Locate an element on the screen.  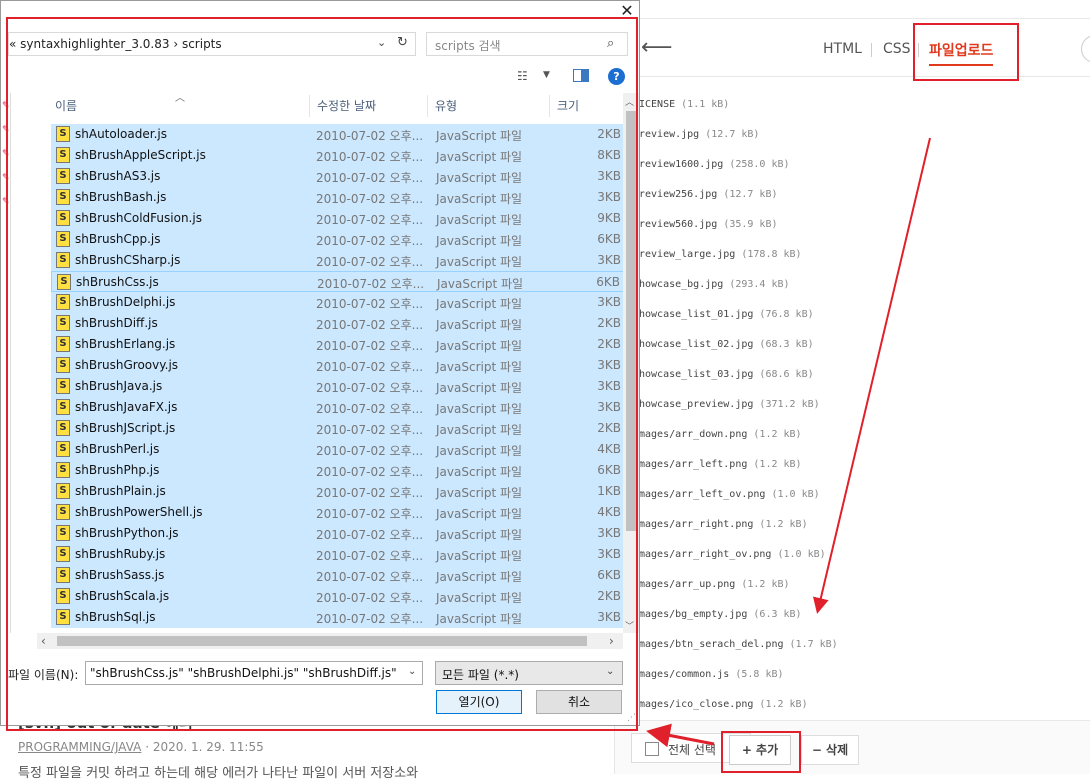
uploaded-file-name: mages/ico_close.png is located at coordinates (696, 704).